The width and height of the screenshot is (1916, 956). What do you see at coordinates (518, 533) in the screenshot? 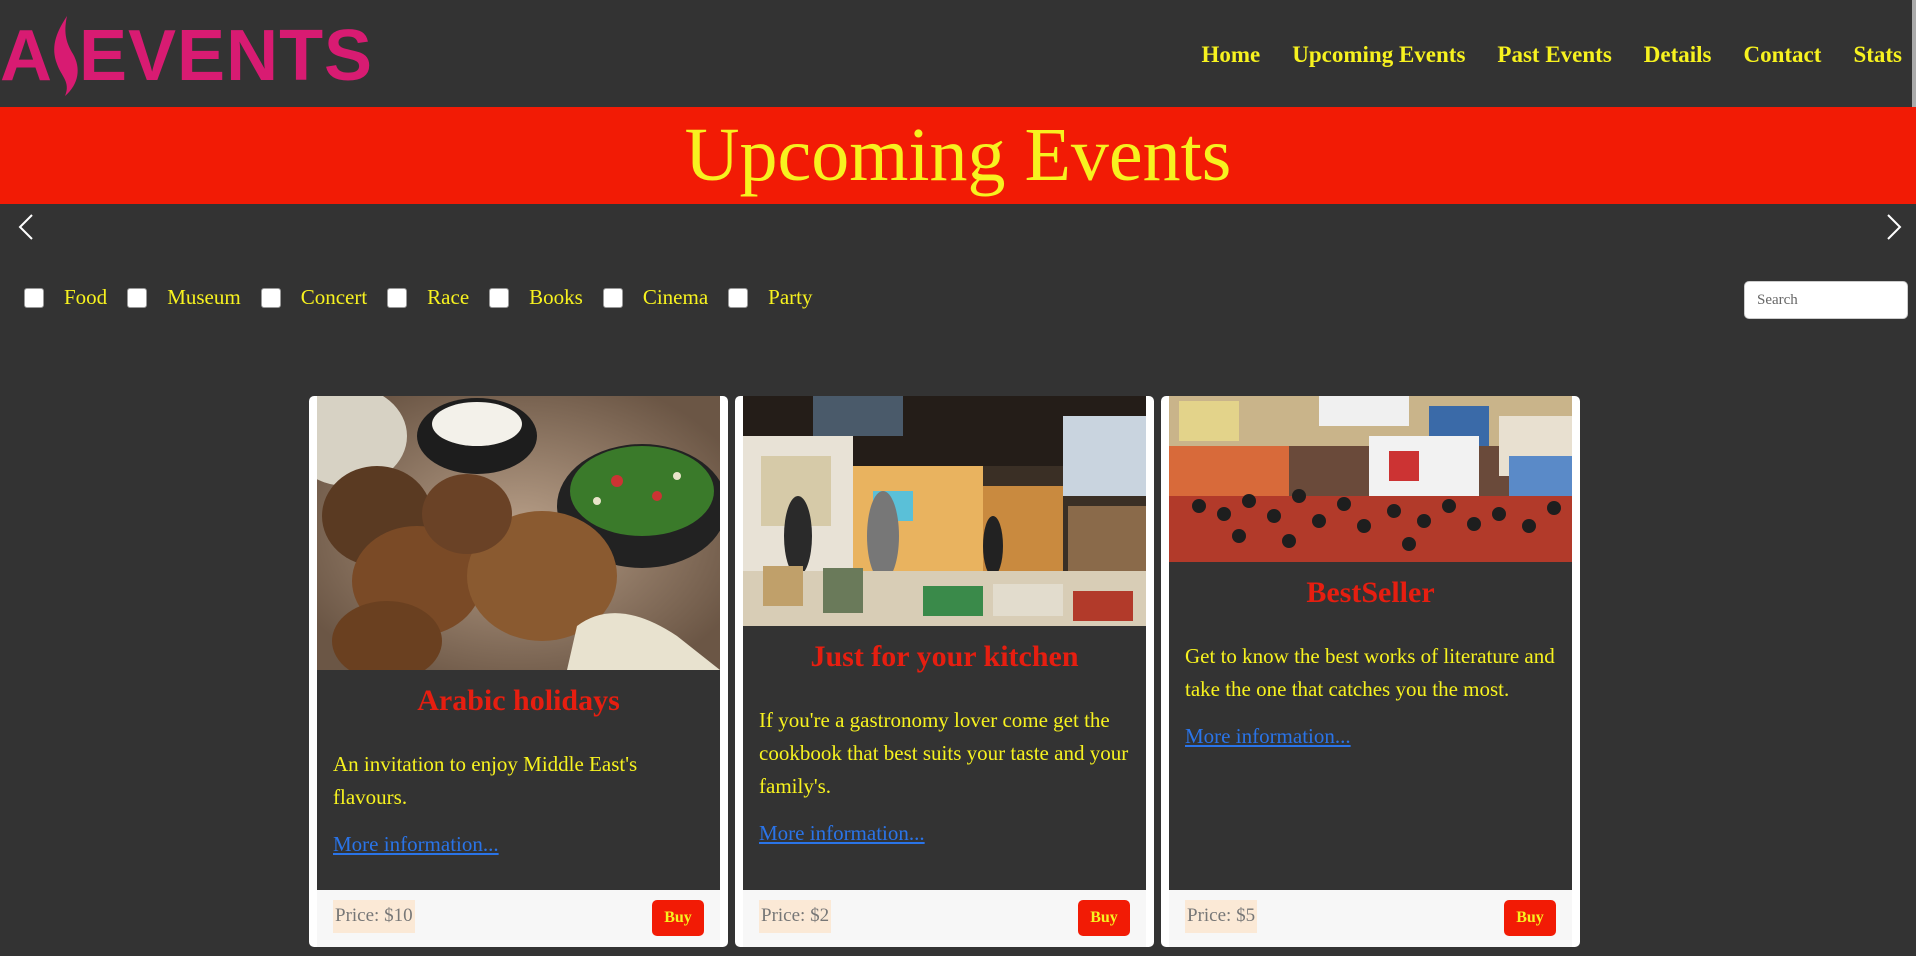
I see `falafel-food-photo` at bounding box center [518, 533].